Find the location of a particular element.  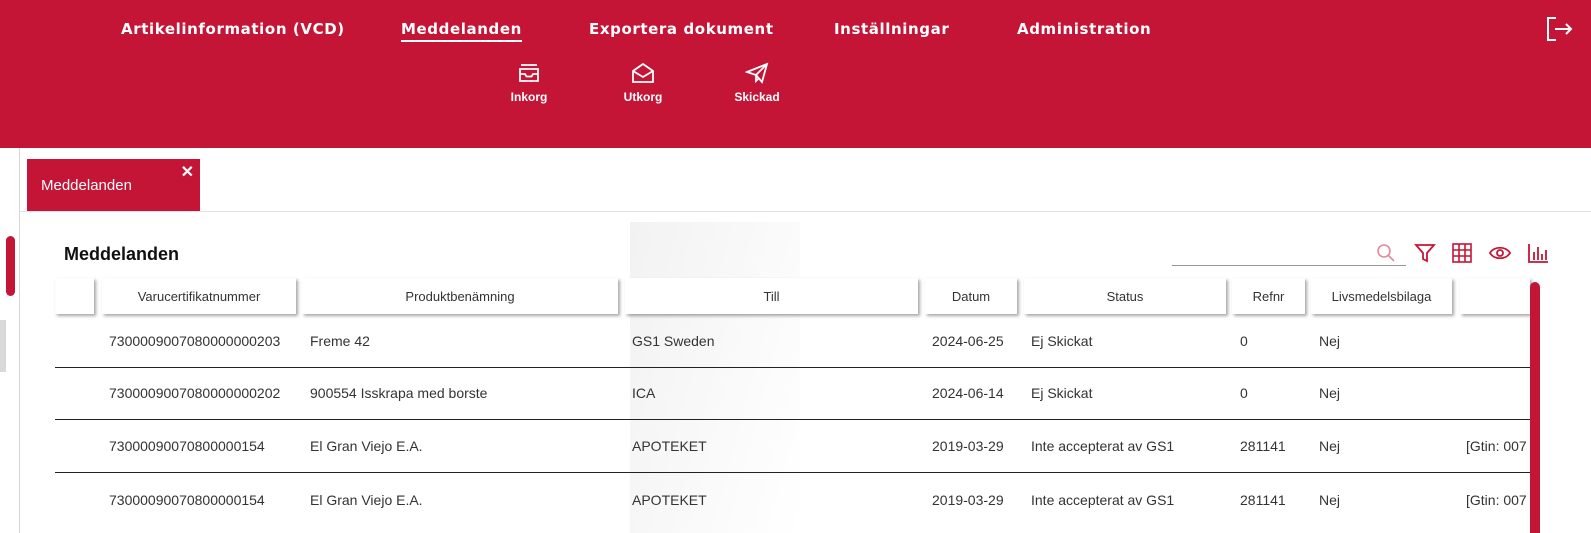

envelope-open-icon is located at coordinates (643, 72).